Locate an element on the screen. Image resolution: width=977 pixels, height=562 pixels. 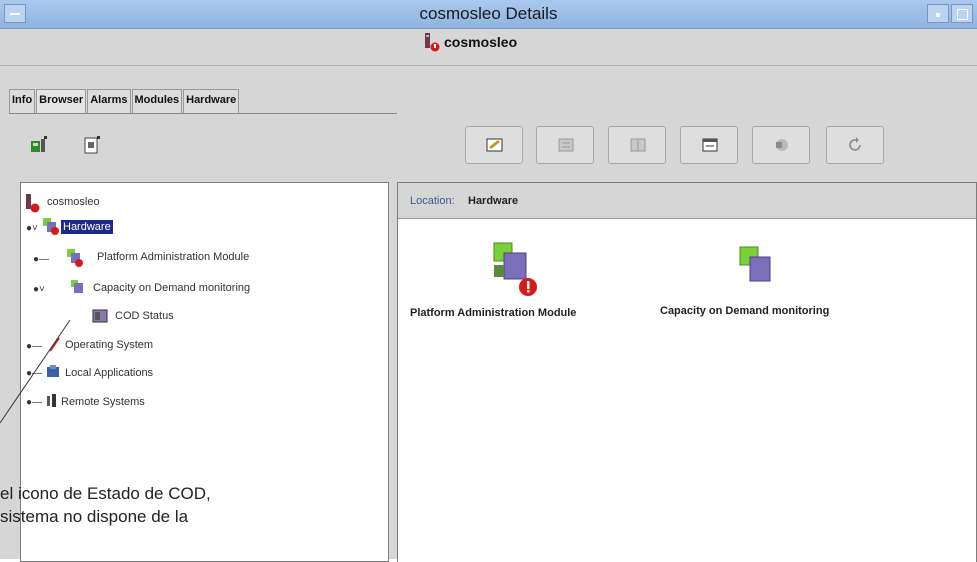
object-label-pam: Platform Administration Module is located at coordinates (493, 313).